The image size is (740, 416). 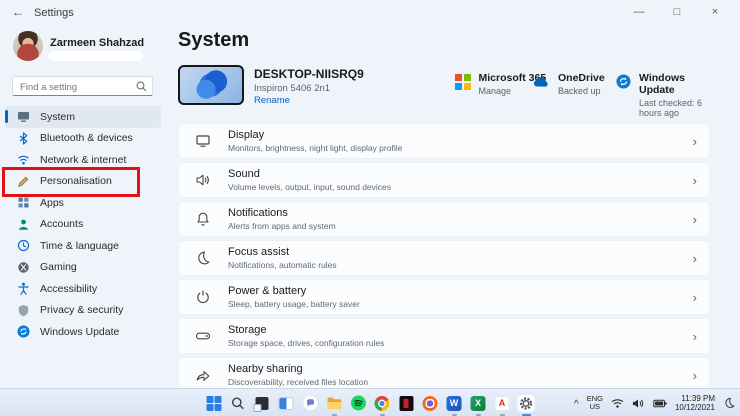 What do you see at coordinates (214, 40) in the screenshot?
I see `page-title: System` at bounding box center [214, 40].